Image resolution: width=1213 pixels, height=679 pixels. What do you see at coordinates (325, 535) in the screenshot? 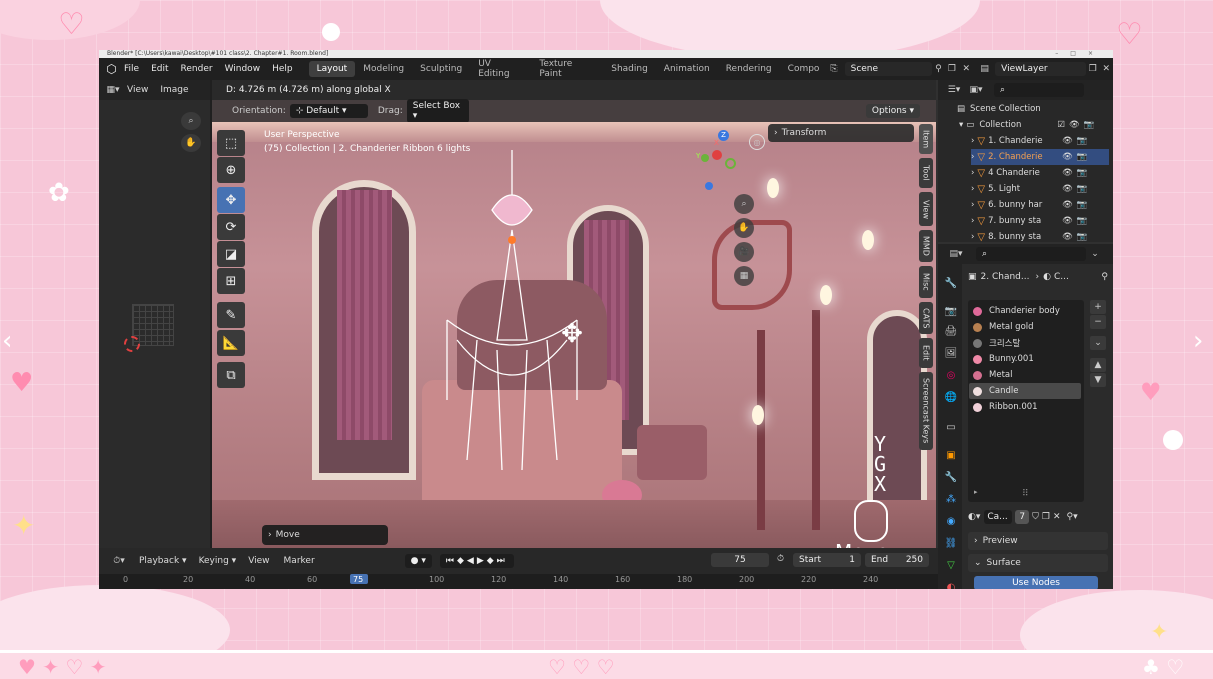
I see `last-operator-panel: › Move` at bounding box center [325, 535].